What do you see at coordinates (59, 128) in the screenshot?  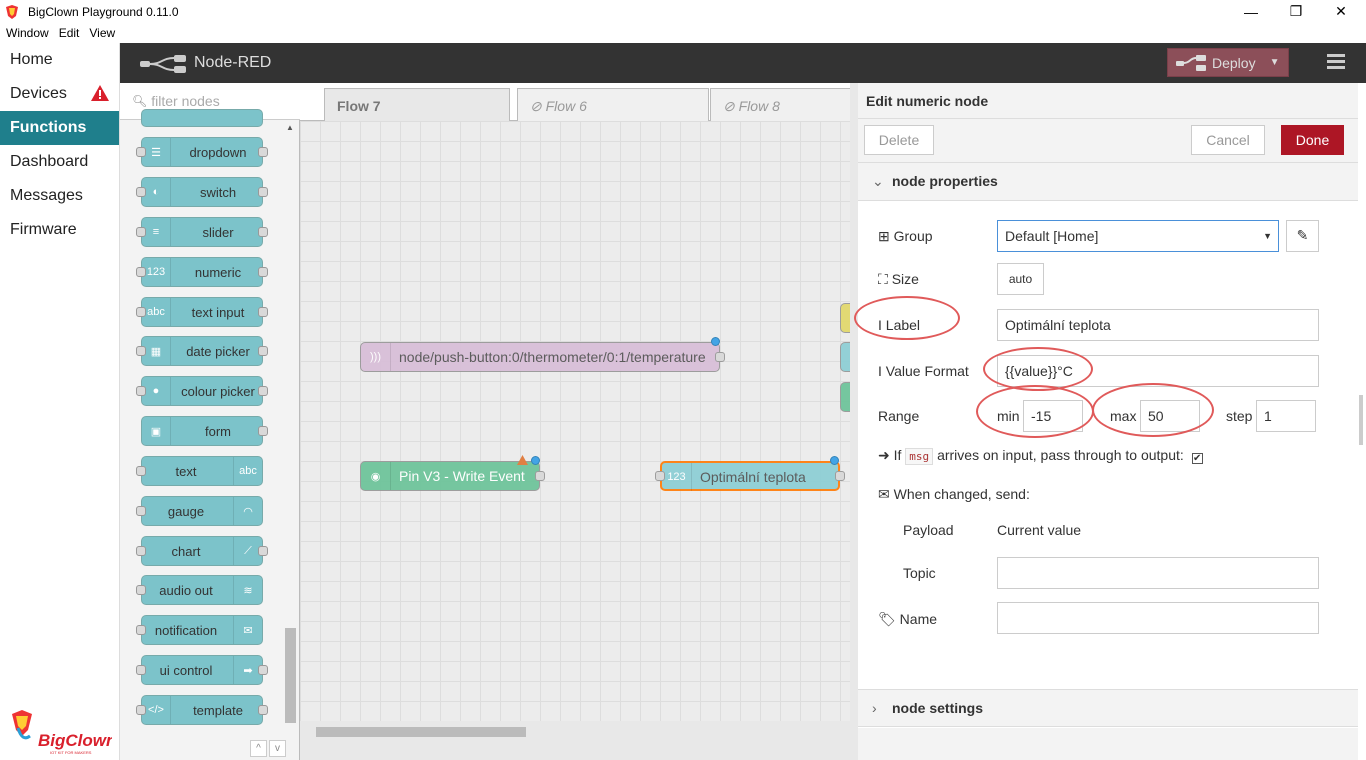 I see `nav-functions: Functions` at bounding box center [59, 128].